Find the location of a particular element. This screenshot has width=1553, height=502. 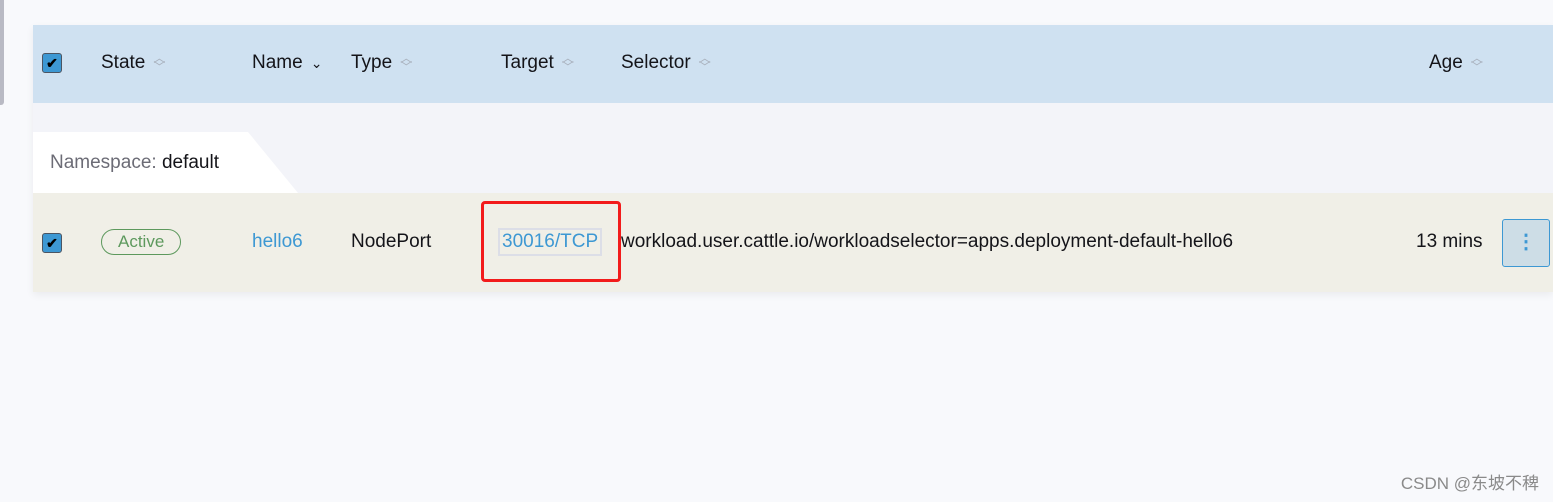

status-badge: Active is located at coordinates (141, 242).